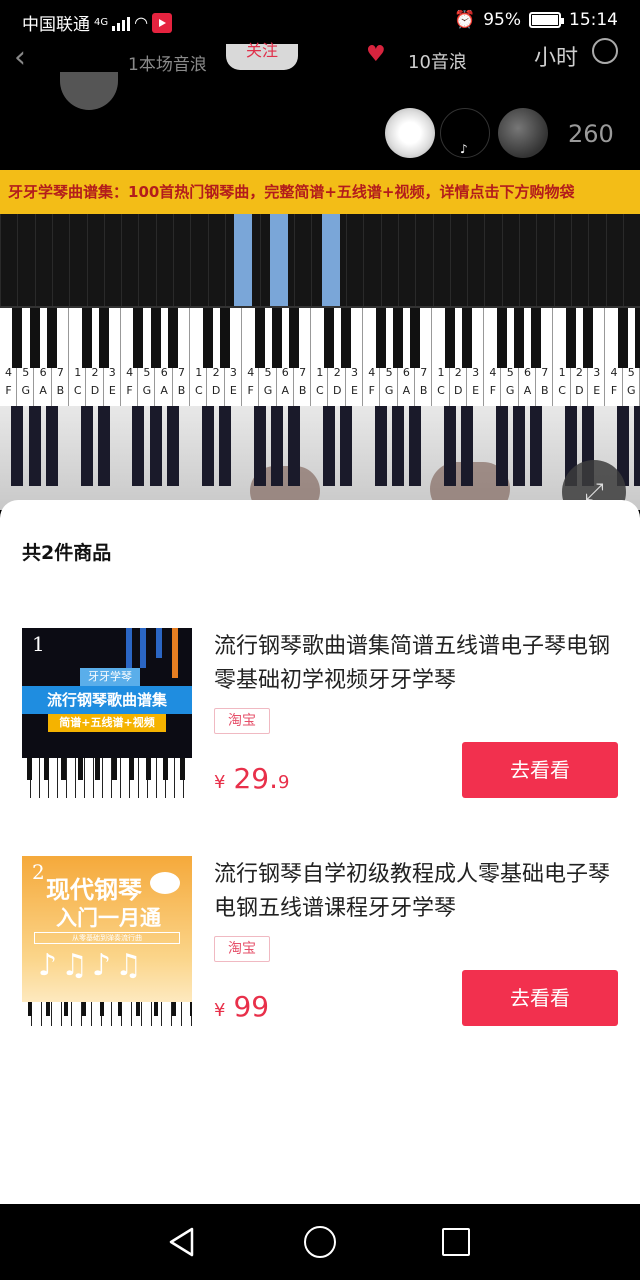  I want to click on piano-keyboard-bottom, so click(320, 458).